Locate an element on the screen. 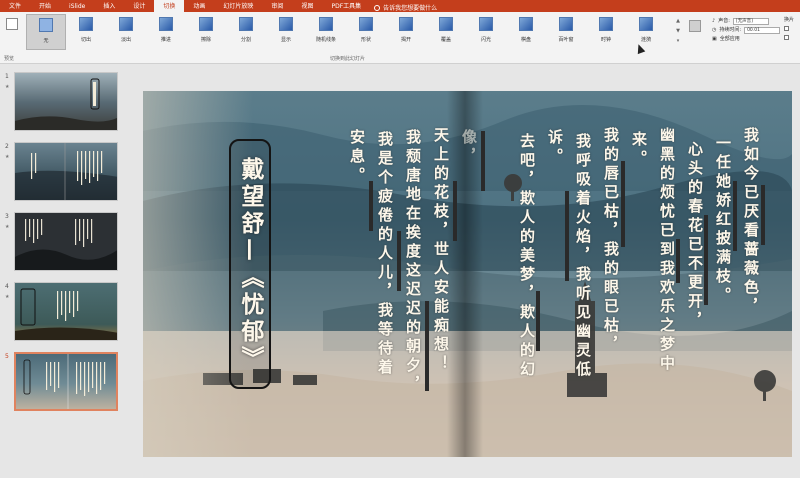 The image size is (800, 478). slide-number: 1 is located at coordinates (7, 76).